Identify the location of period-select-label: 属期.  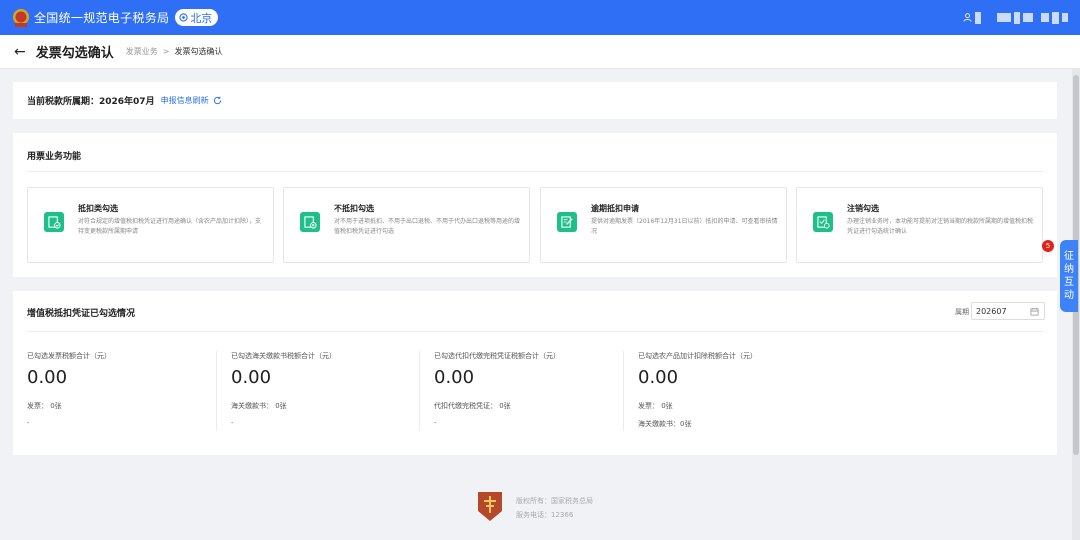
(962, 312).